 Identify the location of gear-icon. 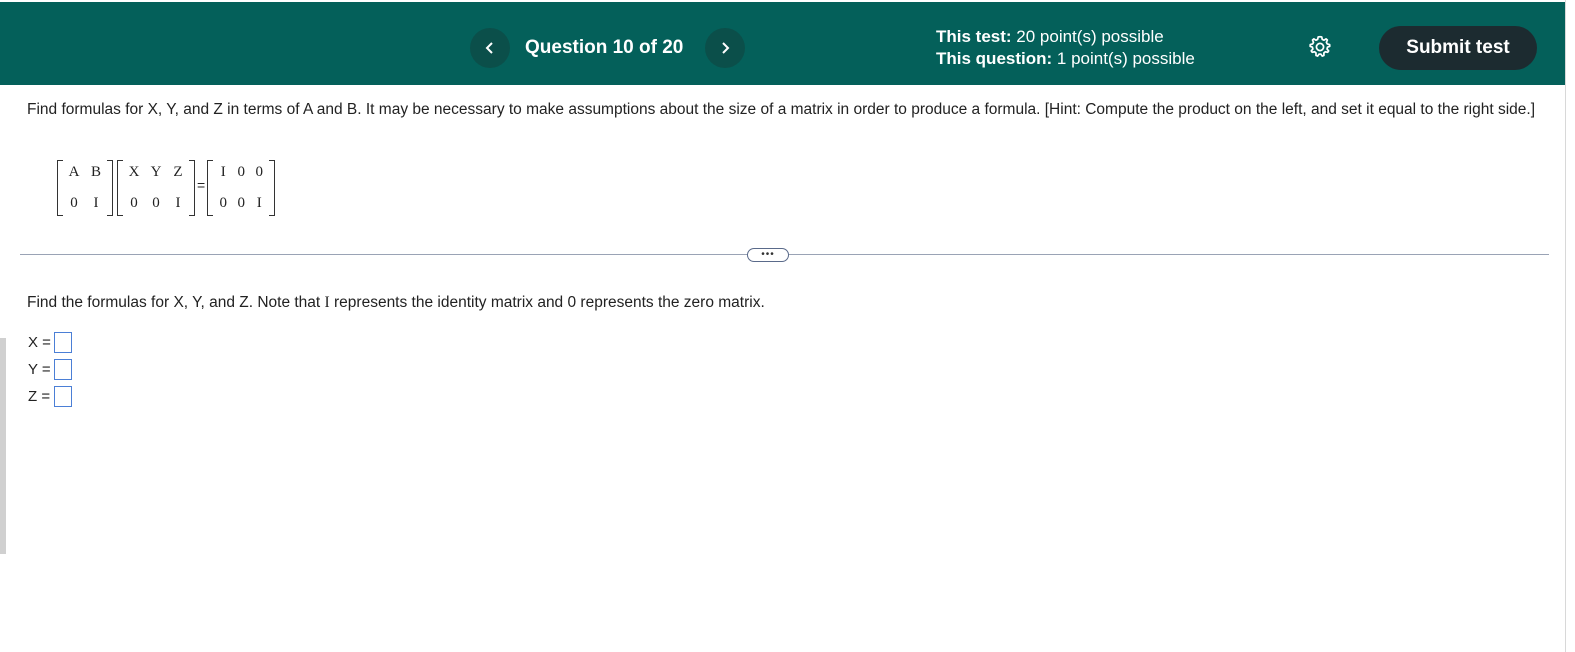
(1320, 47).